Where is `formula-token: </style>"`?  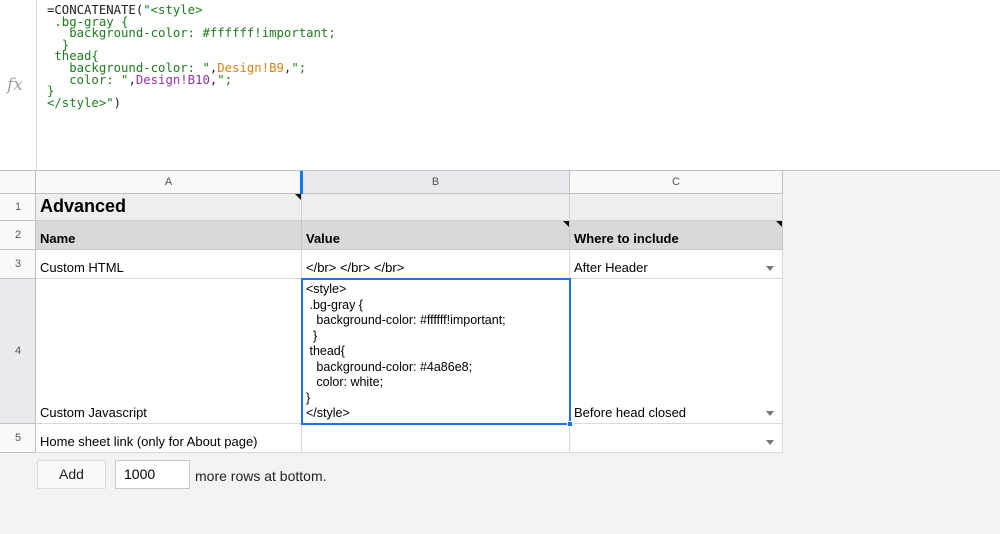
formula-token: </style>" is located at coordinates (80, 102).